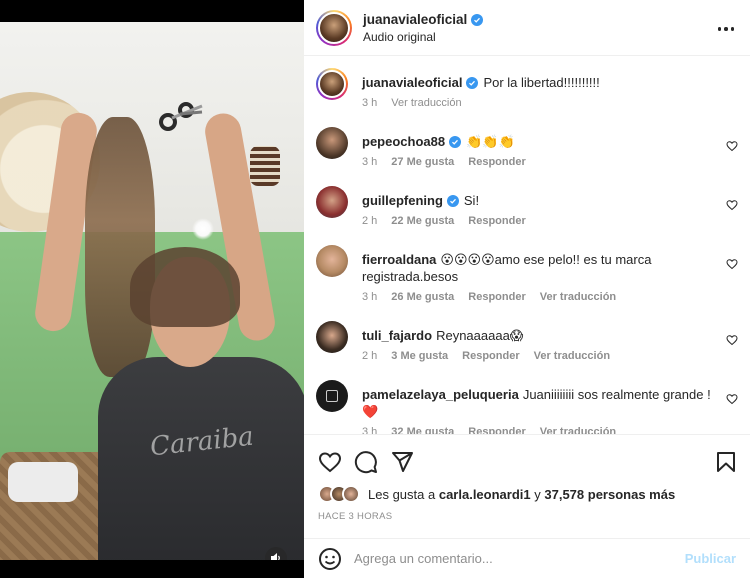 This screenshot has width=750, height=578. Describe the element at coordinates (334, 27) in the screenshot. I see `author-avatar` at that location.